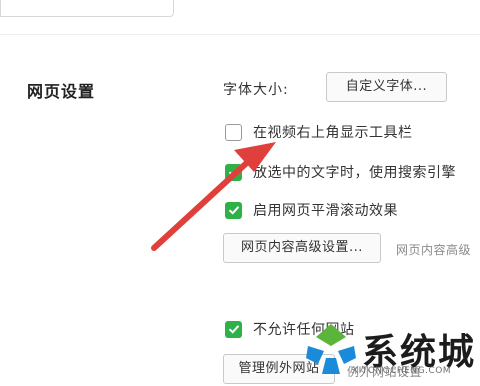  What do you see at coordinates (325, 211) in the screenshot?
I see `checkbox-label: 启用网页平滑滚动效果` at bounding box center [325, 211].